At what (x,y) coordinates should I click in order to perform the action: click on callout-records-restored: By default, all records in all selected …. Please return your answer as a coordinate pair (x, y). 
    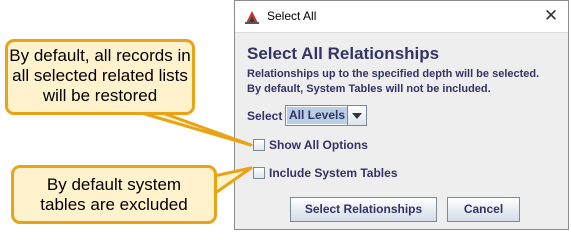
    Looking at the image, I should click on (100, 77).